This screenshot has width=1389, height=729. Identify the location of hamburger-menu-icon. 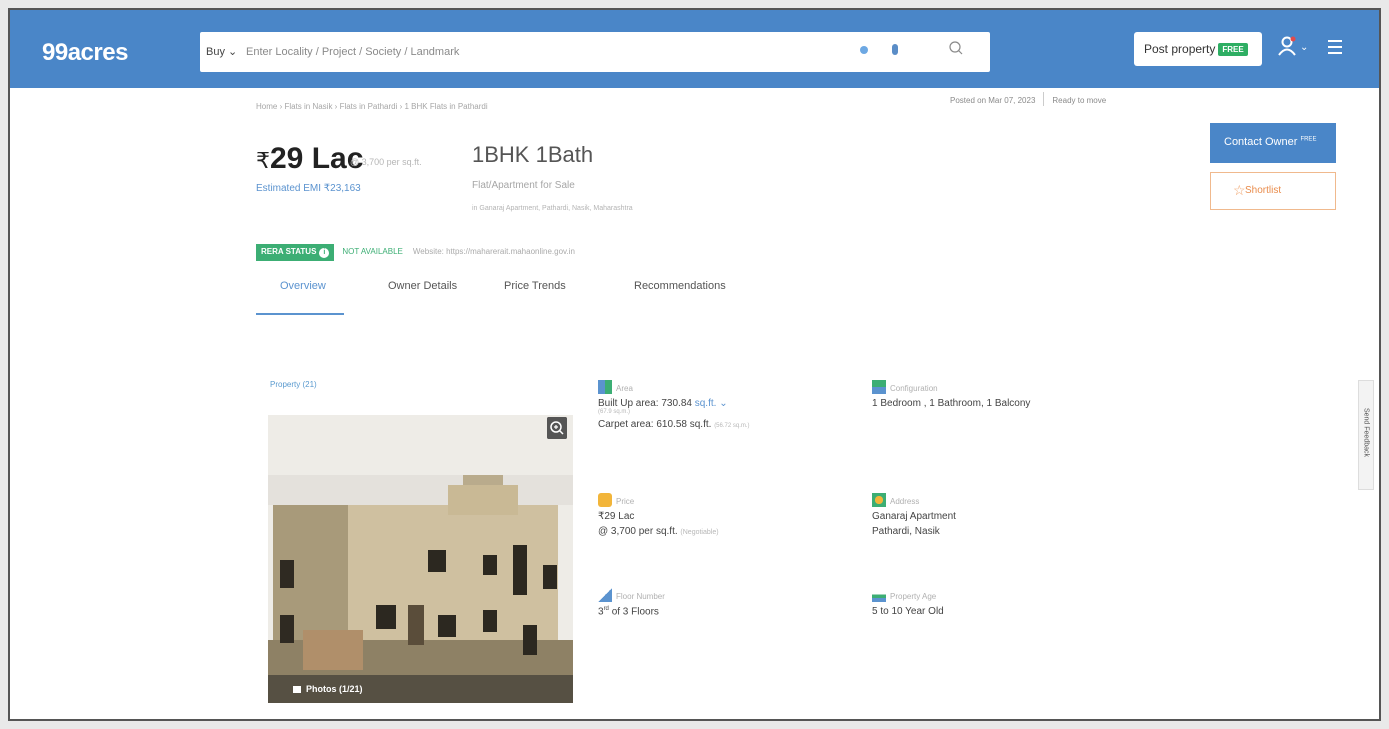
(1335, 49).